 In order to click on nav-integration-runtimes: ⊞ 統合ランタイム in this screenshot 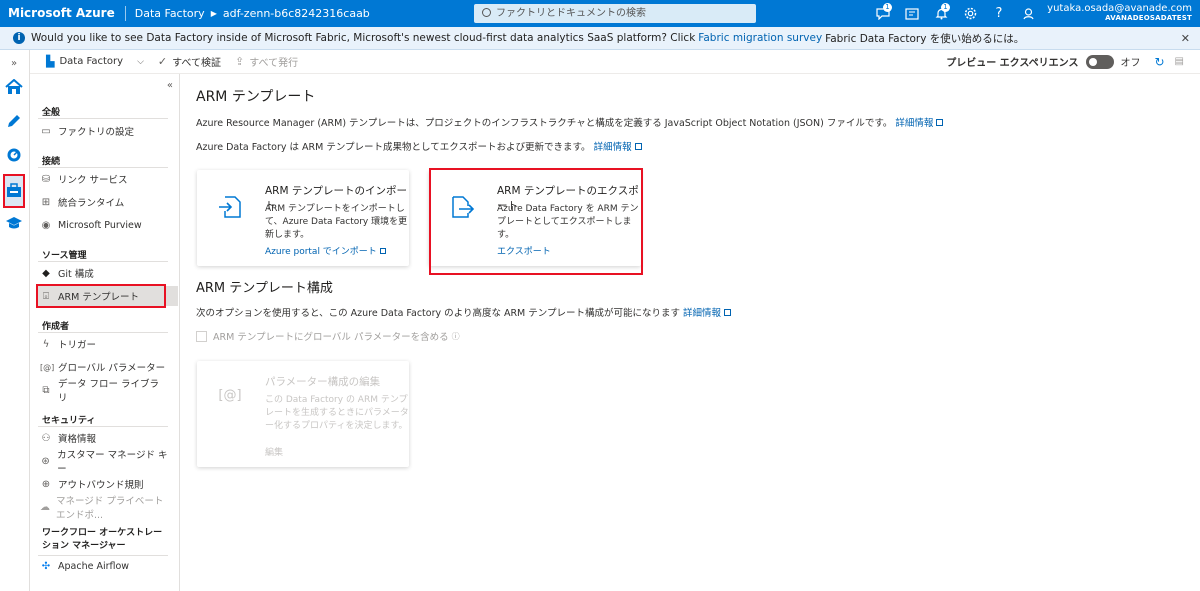, I will do `click(104, 202)`.